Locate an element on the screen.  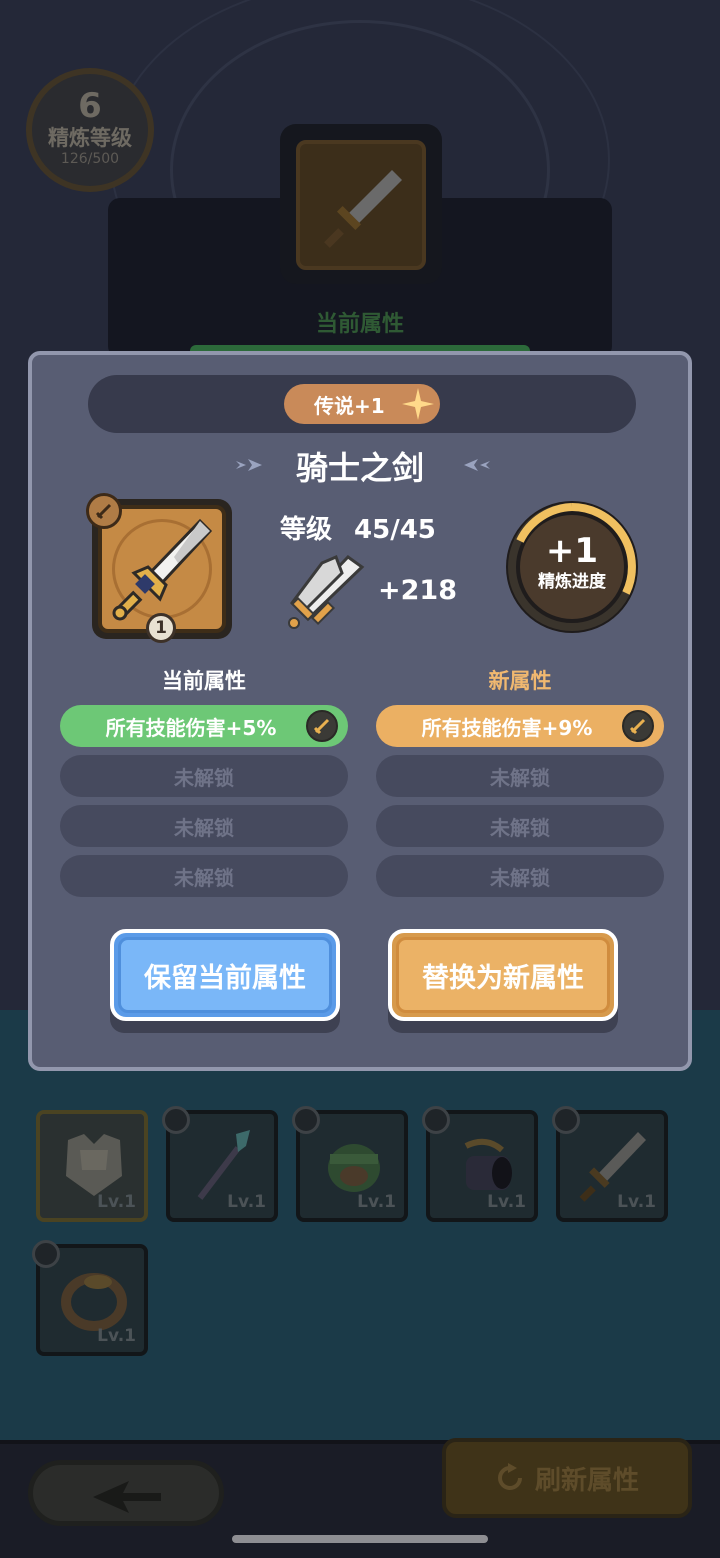
refine-progress-value: +1 is located at coordinates (572, 551).